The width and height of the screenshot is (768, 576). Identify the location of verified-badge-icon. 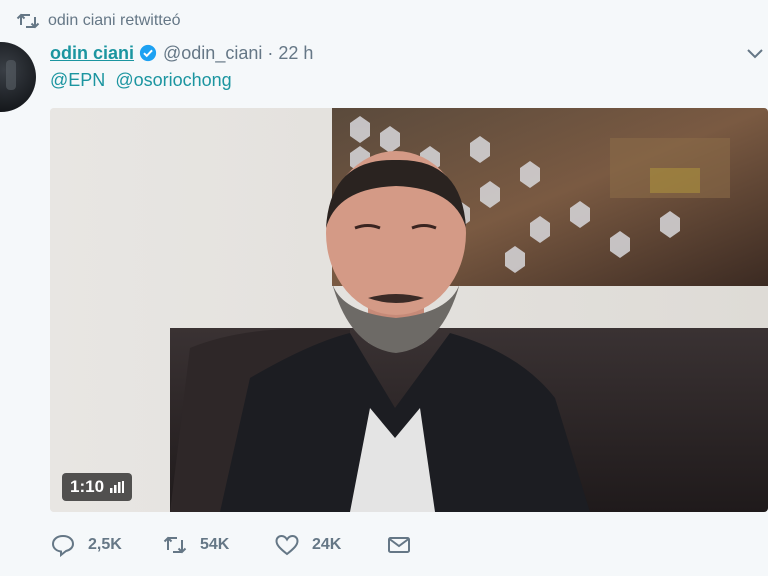
(148, 53).